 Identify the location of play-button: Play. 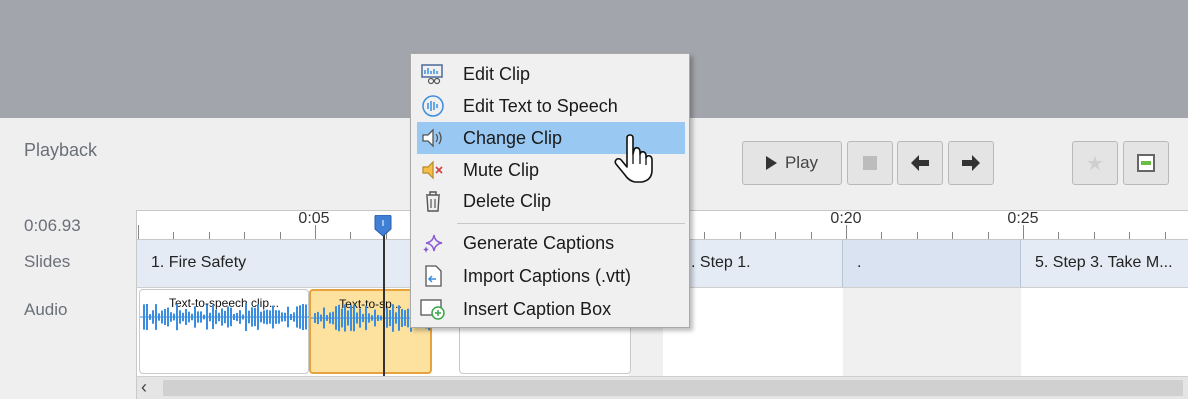
(792, 163).